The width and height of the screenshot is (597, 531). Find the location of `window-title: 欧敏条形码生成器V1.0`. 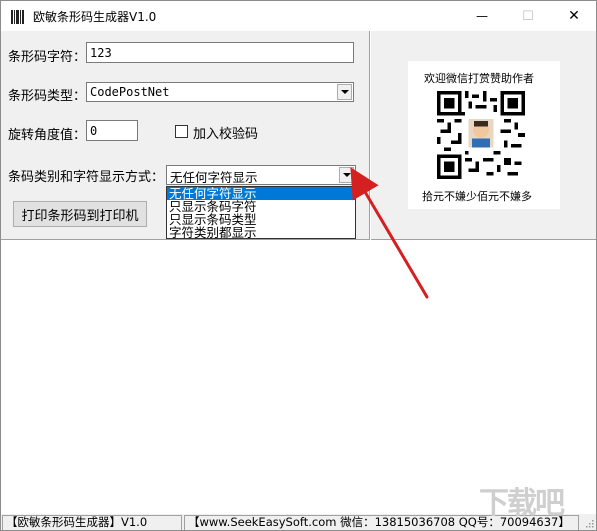

window-title: 欧敏条形码生成器V1.0 is located at coordinates (95, 17).